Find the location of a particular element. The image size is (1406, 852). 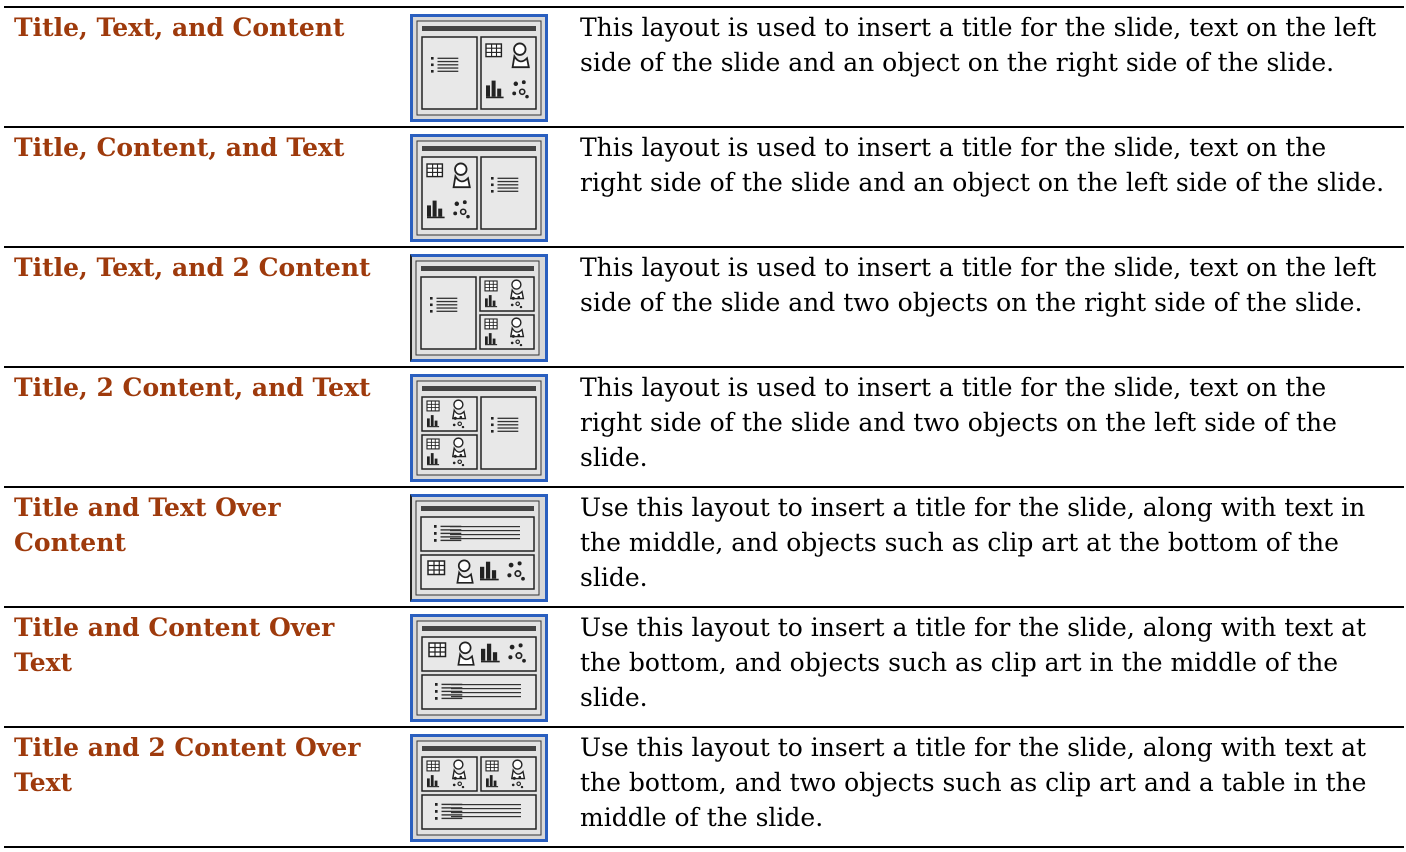

layout-name: Title, Text, and 2 Content is located at coordinates (205, 306).